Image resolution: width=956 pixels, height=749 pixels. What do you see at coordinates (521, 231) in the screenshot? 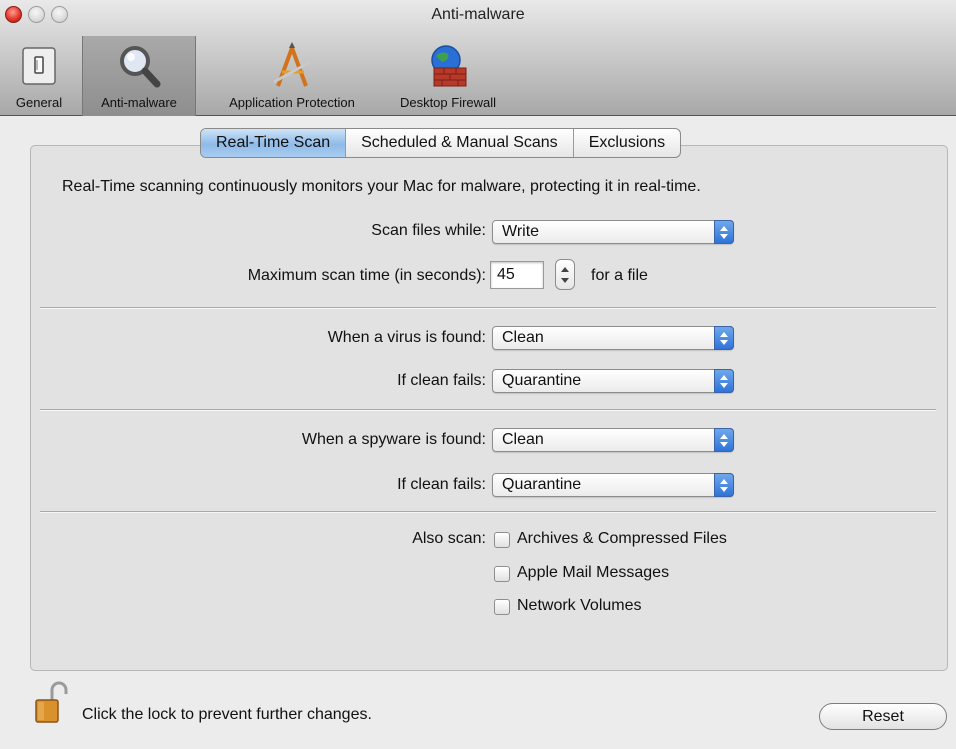
I see `scan-files-while-value: Write` at bounding box center [521, 231].